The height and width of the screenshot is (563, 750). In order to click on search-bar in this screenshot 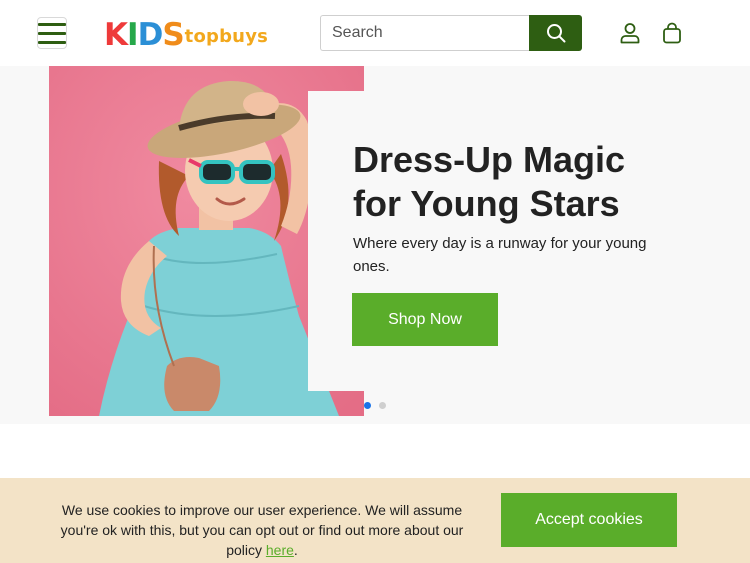, I will do `click(451, 33)`.